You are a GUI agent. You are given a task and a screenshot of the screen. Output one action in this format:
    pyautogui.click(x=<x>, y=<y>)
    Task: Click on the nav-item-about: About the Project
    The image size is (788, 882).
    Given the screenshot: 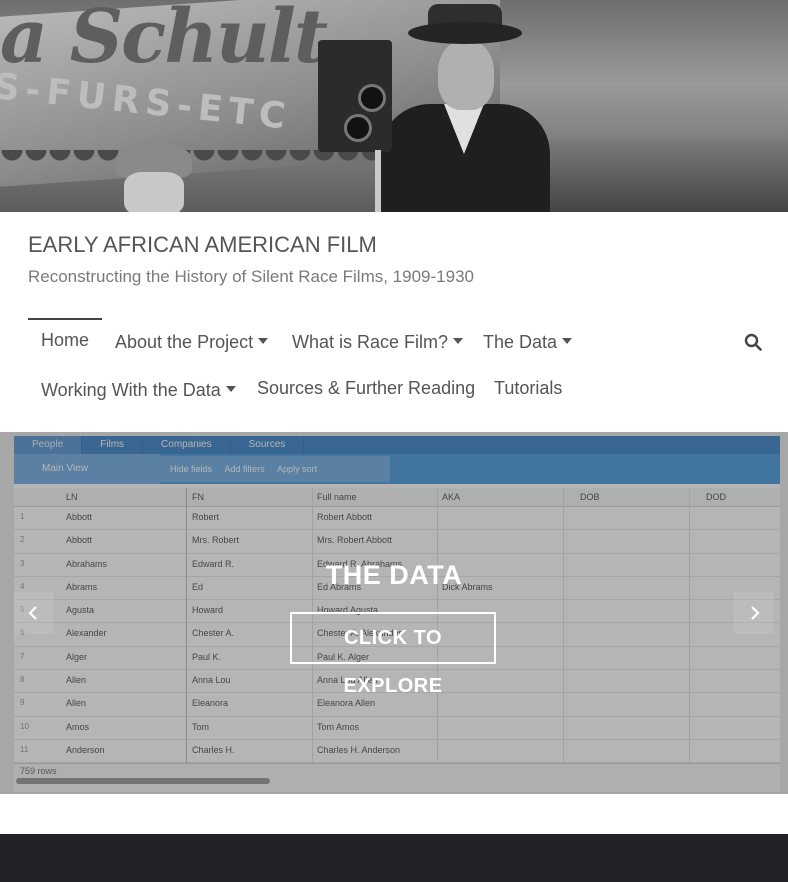 What is the action you would take?
    pyautogui.click(x=192, y=342)
    